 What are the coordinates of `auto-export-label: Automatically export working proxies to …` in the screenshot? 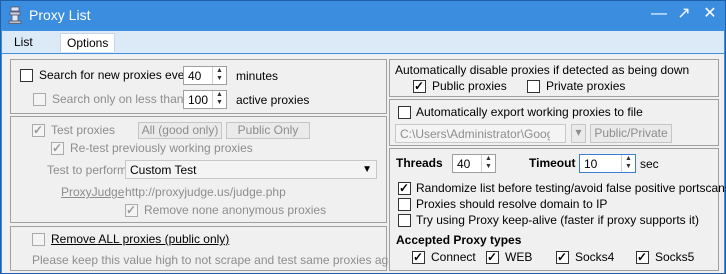 It's located at (529, 112).